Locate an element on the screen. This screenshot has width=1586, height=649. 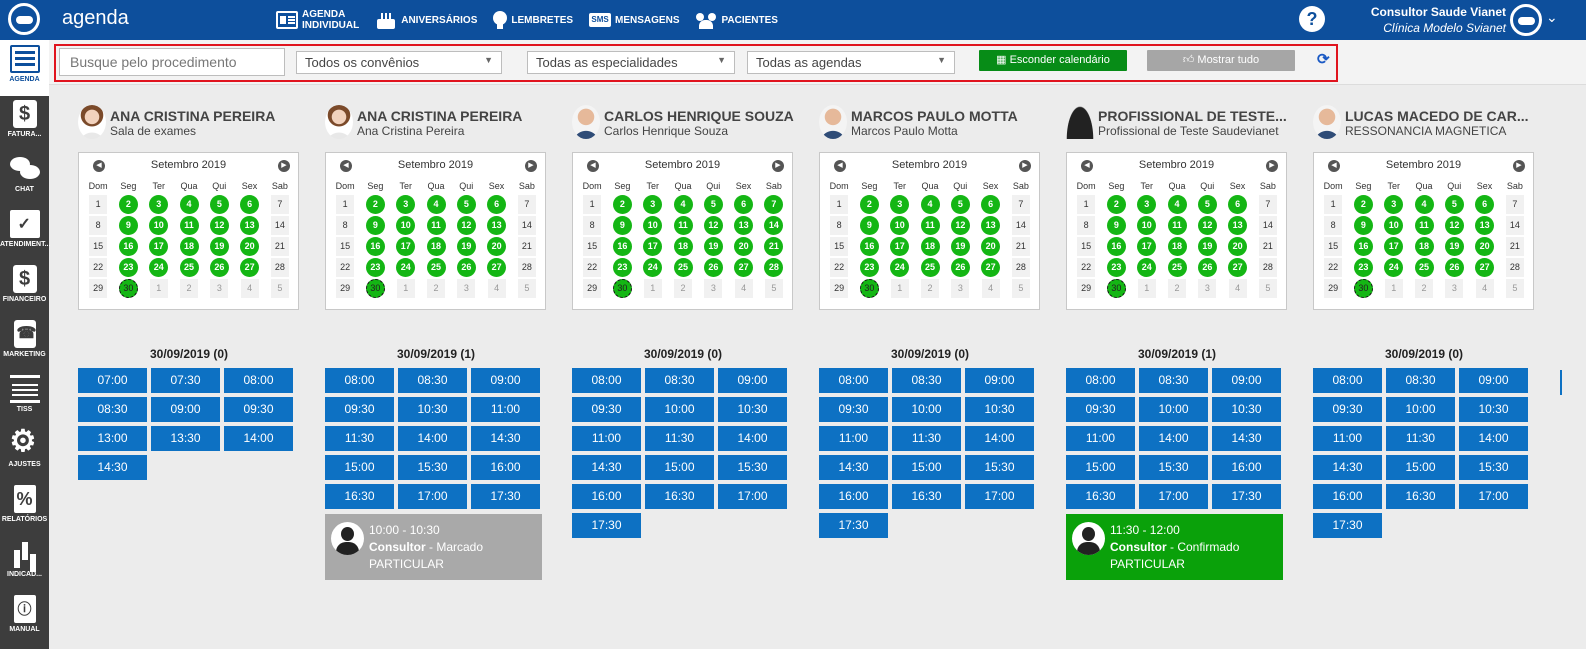
time-slot-button: 10:30 is located at coordinates (1493, 409).